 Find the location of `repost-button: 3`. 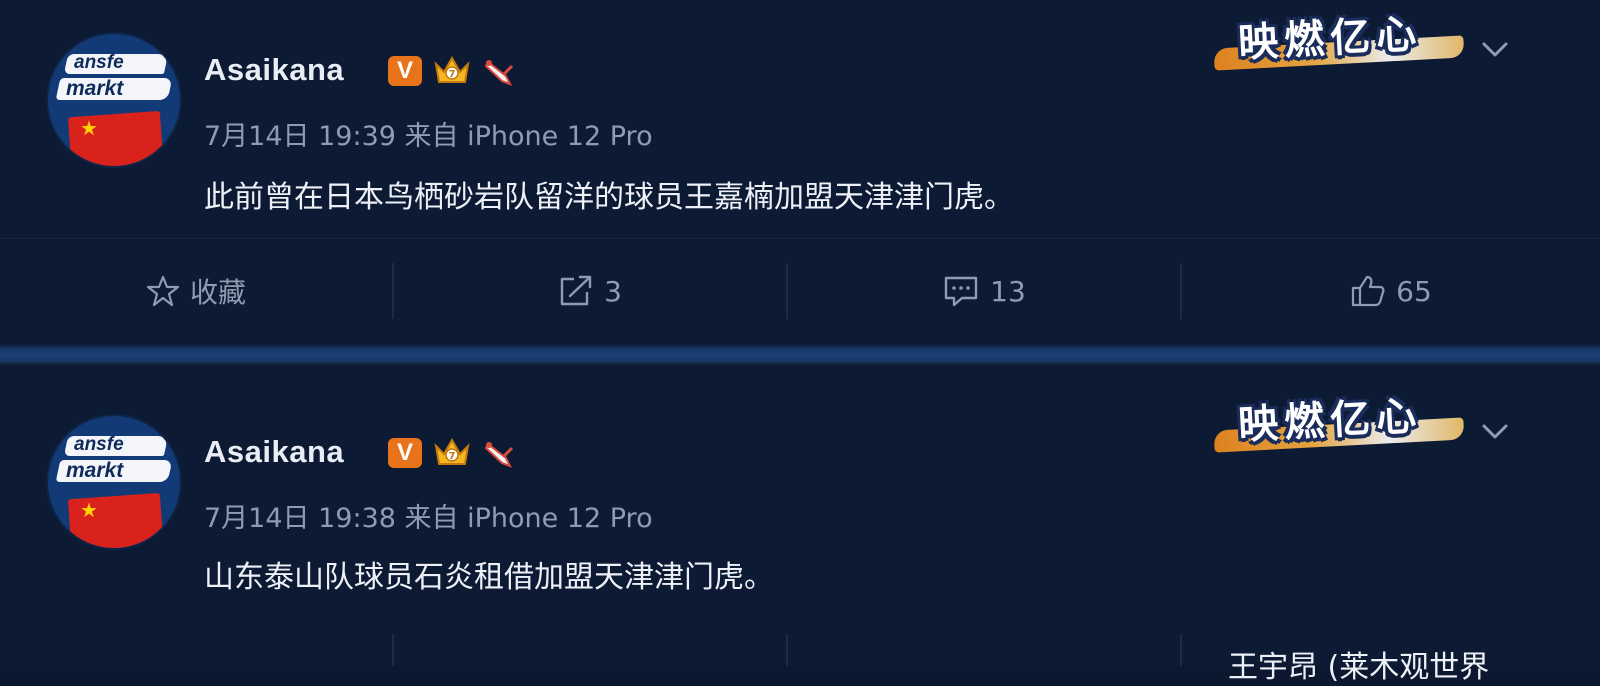

repost-button: 3 is located at coordinates (590, 291).